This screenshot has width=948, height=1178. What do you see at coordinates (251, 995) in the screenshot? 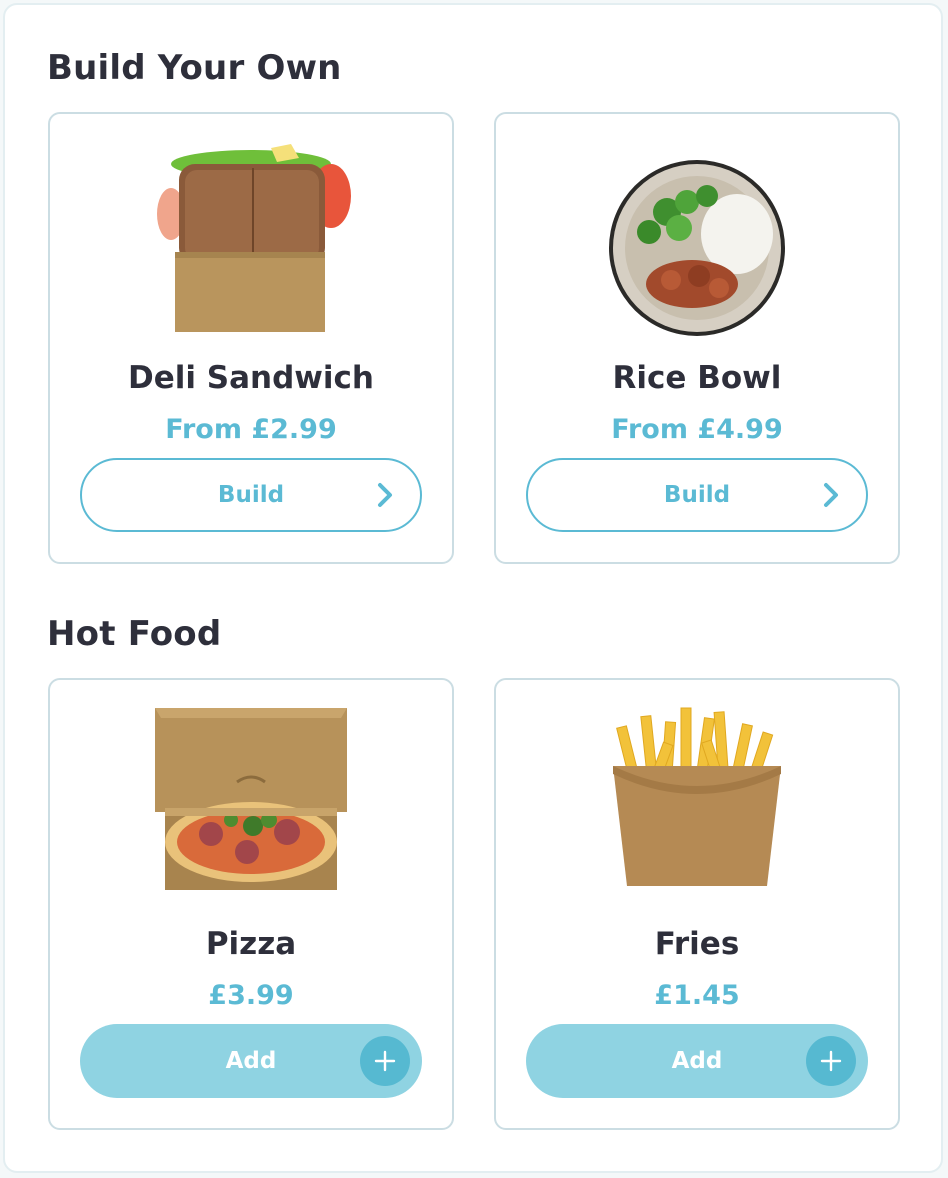
I see `product-price: £3.99` at bounding box center [251, 995].